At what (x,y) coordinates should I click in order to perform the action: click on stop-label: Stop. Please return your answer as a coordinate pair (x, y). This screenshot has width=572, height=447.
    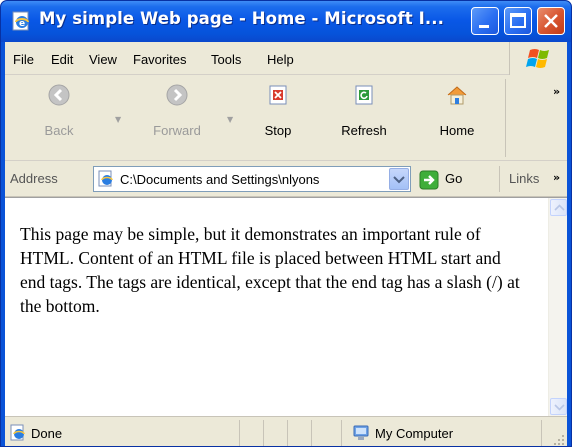
    Looking at the image, I should click on (278, 130).